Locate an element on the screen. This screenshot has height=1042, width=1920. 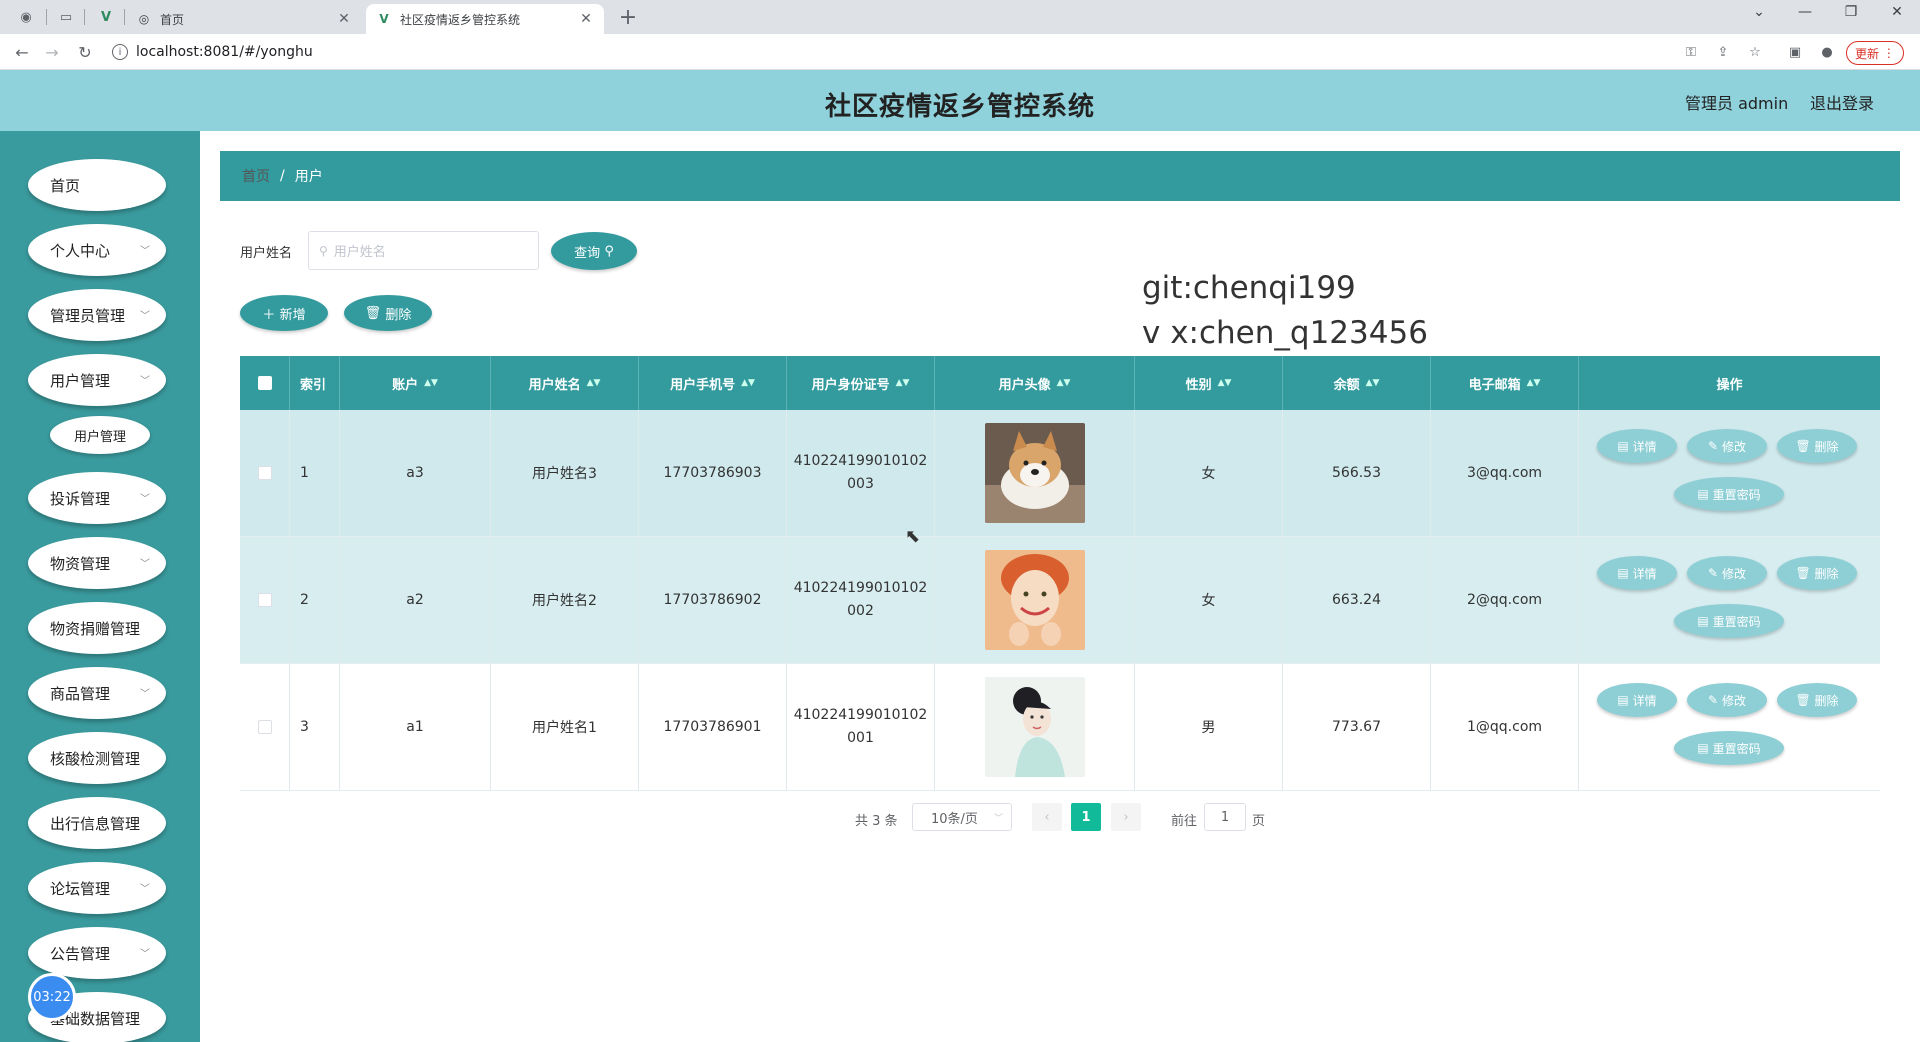
forward-icon: → is located at coordinates (52, 52).